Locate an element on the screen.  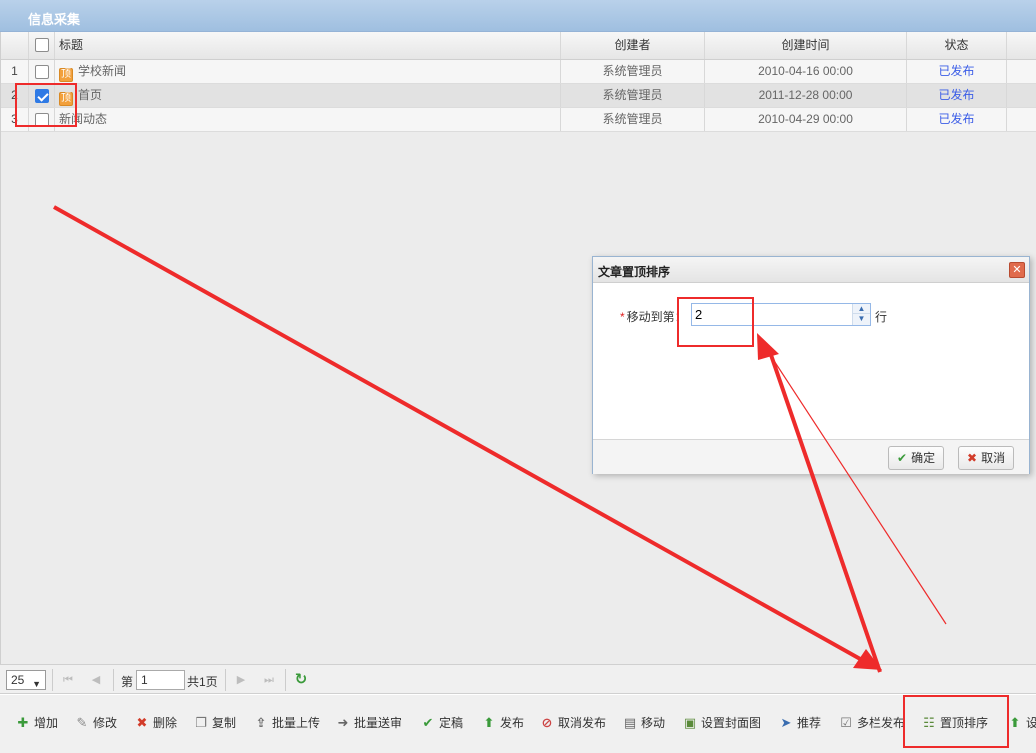
field-label: 移动到第： is located at coordinates (656, 317).